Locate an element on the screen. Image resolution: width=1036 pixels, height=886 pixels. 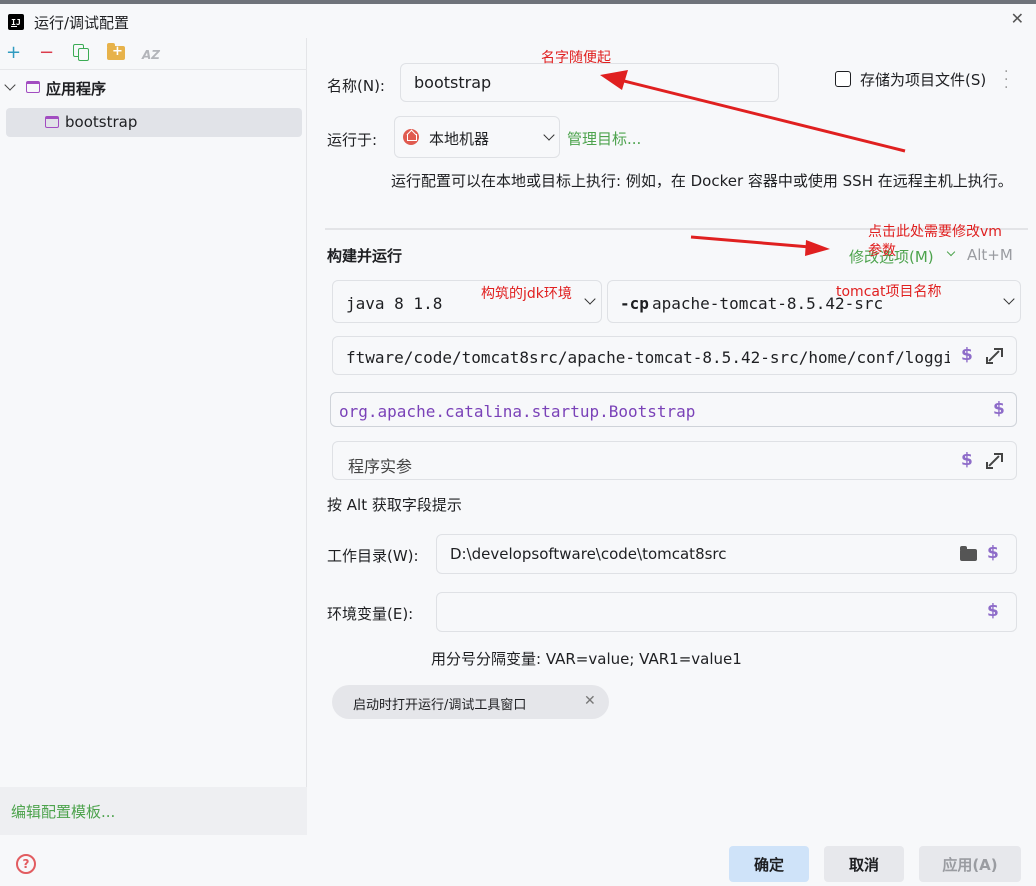
program-args-placeholder: 程序实参 is located at coordinates (380, 466).